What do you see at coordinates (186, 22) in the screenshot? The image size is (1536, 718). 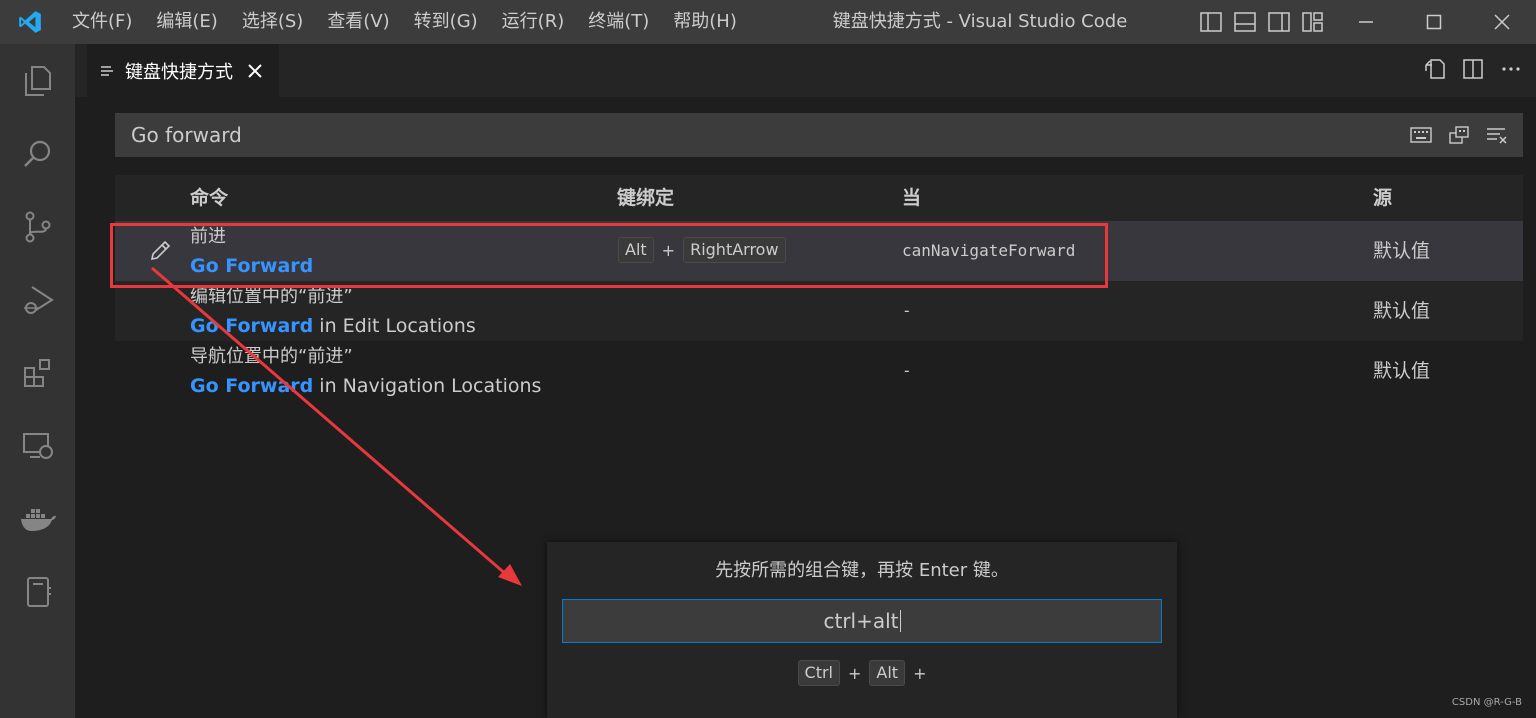 I see `menu-edit: 编辑(E)` at bounding box center [186, 22].